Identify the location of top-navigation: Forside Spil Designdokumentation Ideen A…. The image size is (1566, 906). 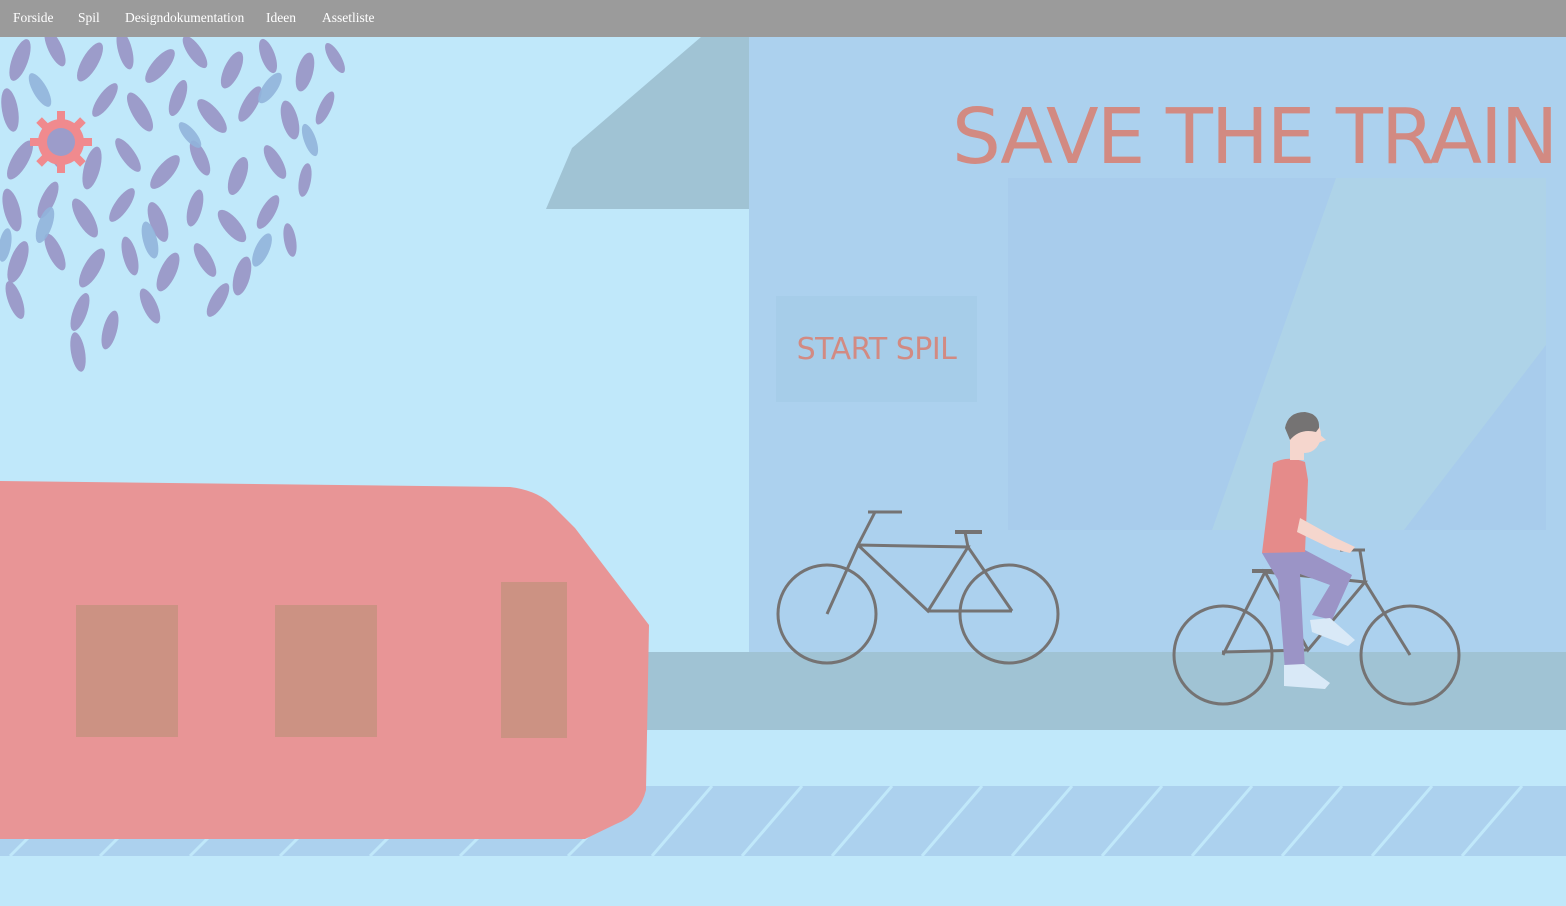
(783, 18).